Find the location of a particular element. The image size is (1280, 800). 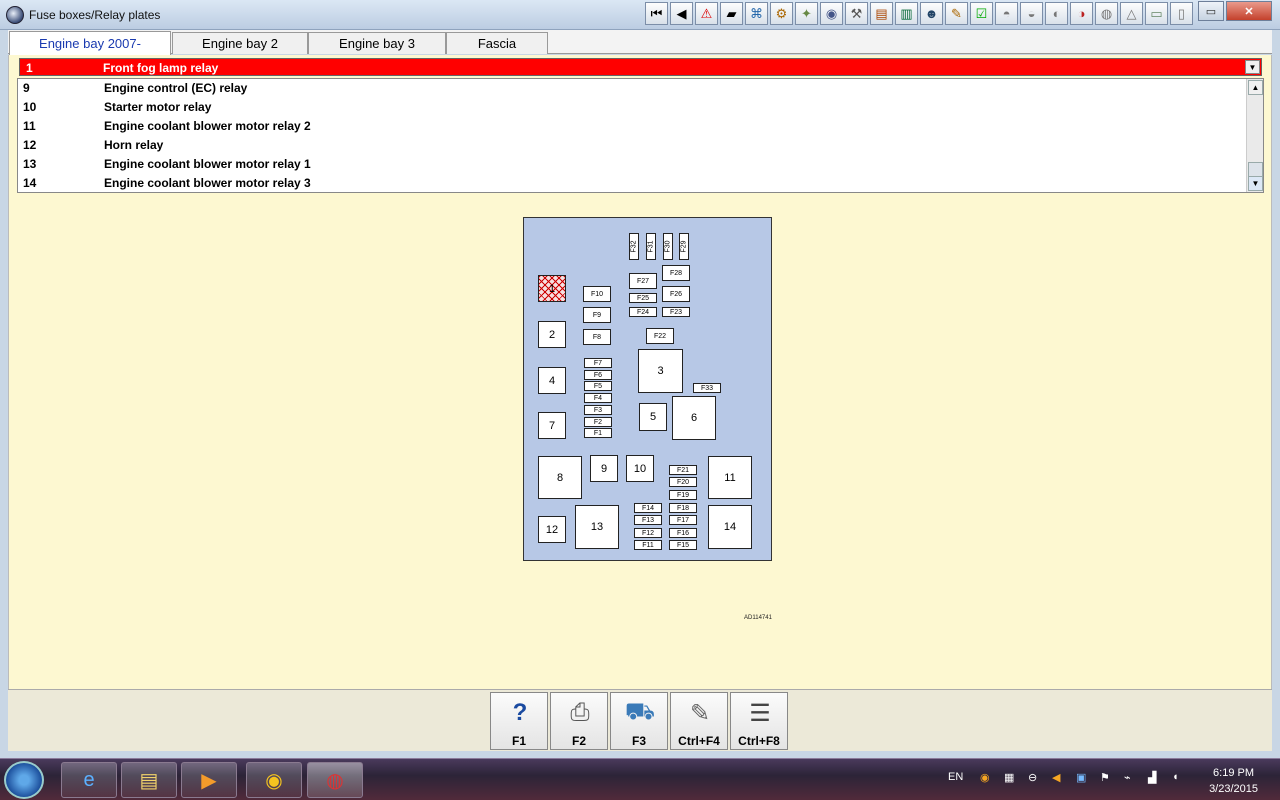

signal-icon: ▟ is located at coordinates (1152, 777).